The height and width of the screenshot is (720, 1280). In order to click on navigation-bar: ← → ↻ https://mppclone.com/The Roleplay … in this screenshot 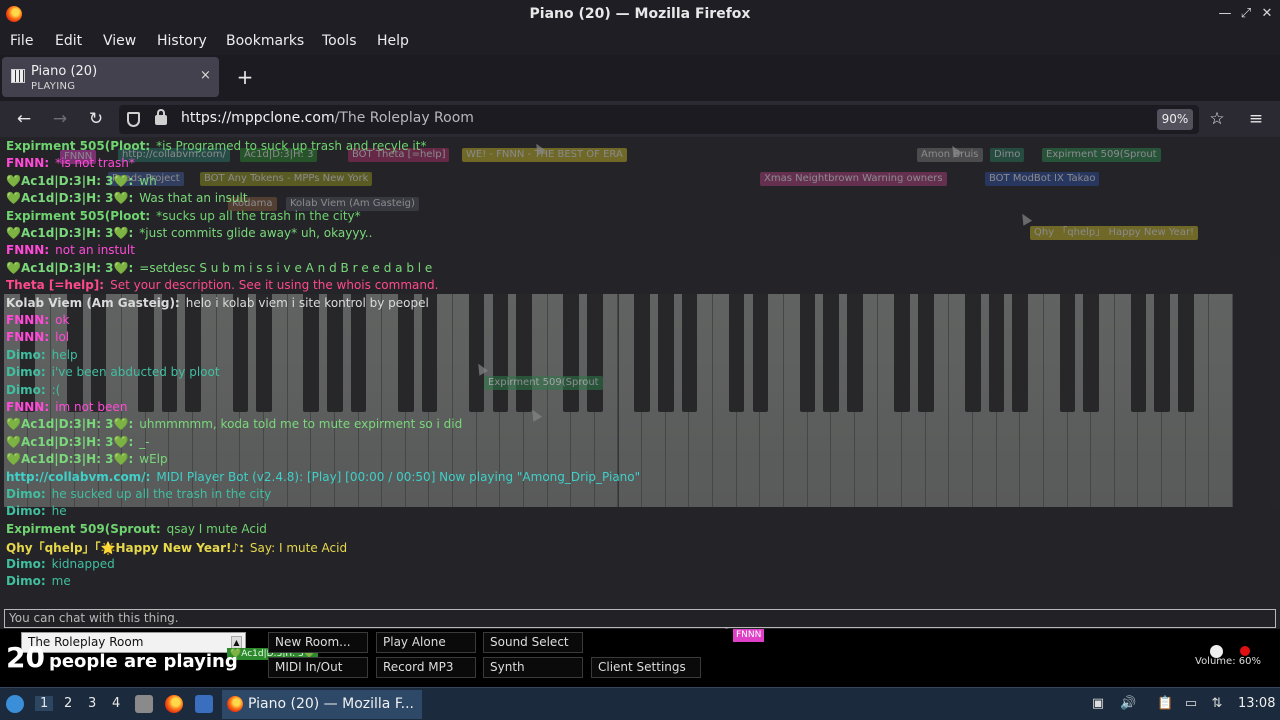, I will do `click(640, 119)`.